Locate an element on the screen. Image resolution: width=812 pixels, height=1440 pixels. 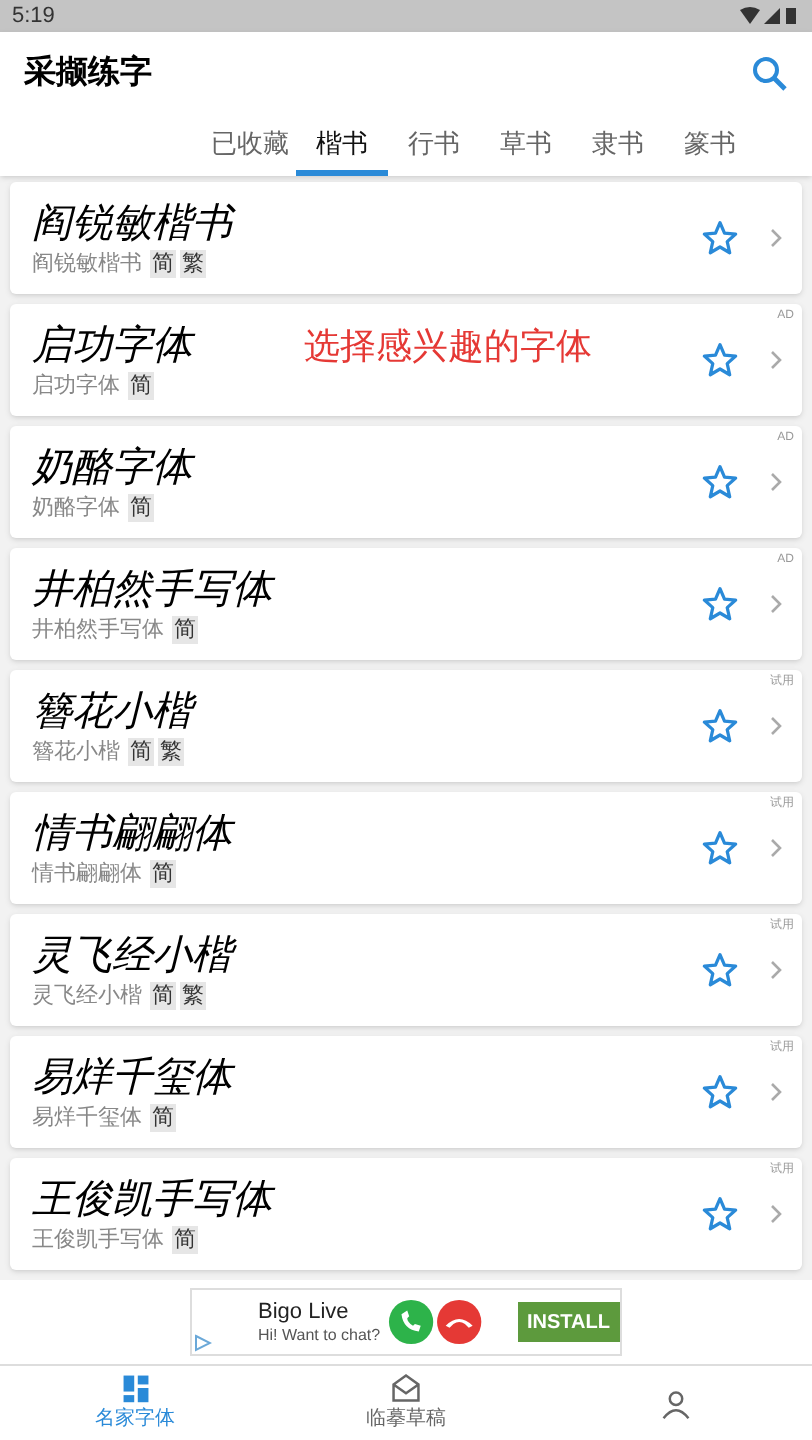
font-name: 奶酪字体 is located at coordinates (76, 508).